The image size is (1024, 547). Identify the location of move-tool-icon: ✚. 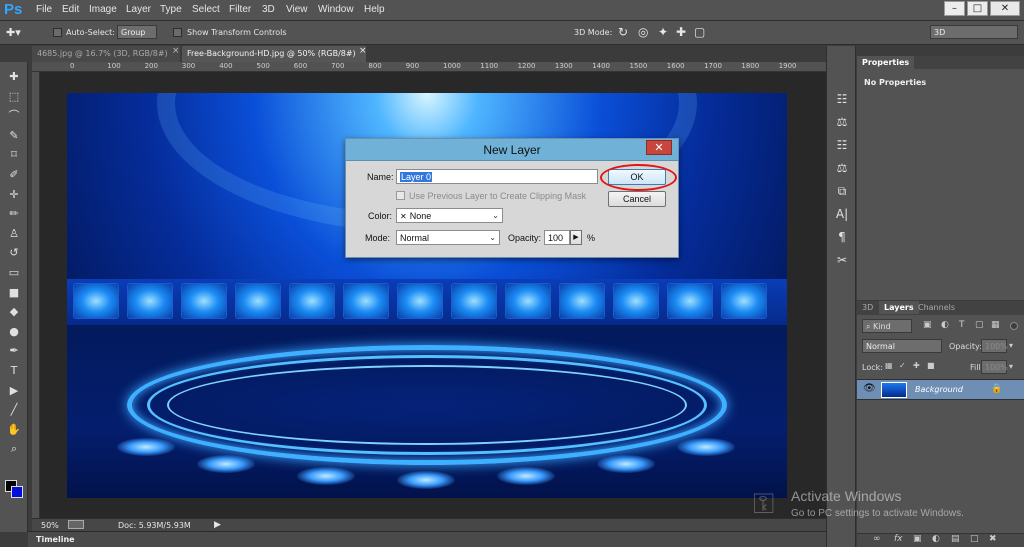
(14, 76).